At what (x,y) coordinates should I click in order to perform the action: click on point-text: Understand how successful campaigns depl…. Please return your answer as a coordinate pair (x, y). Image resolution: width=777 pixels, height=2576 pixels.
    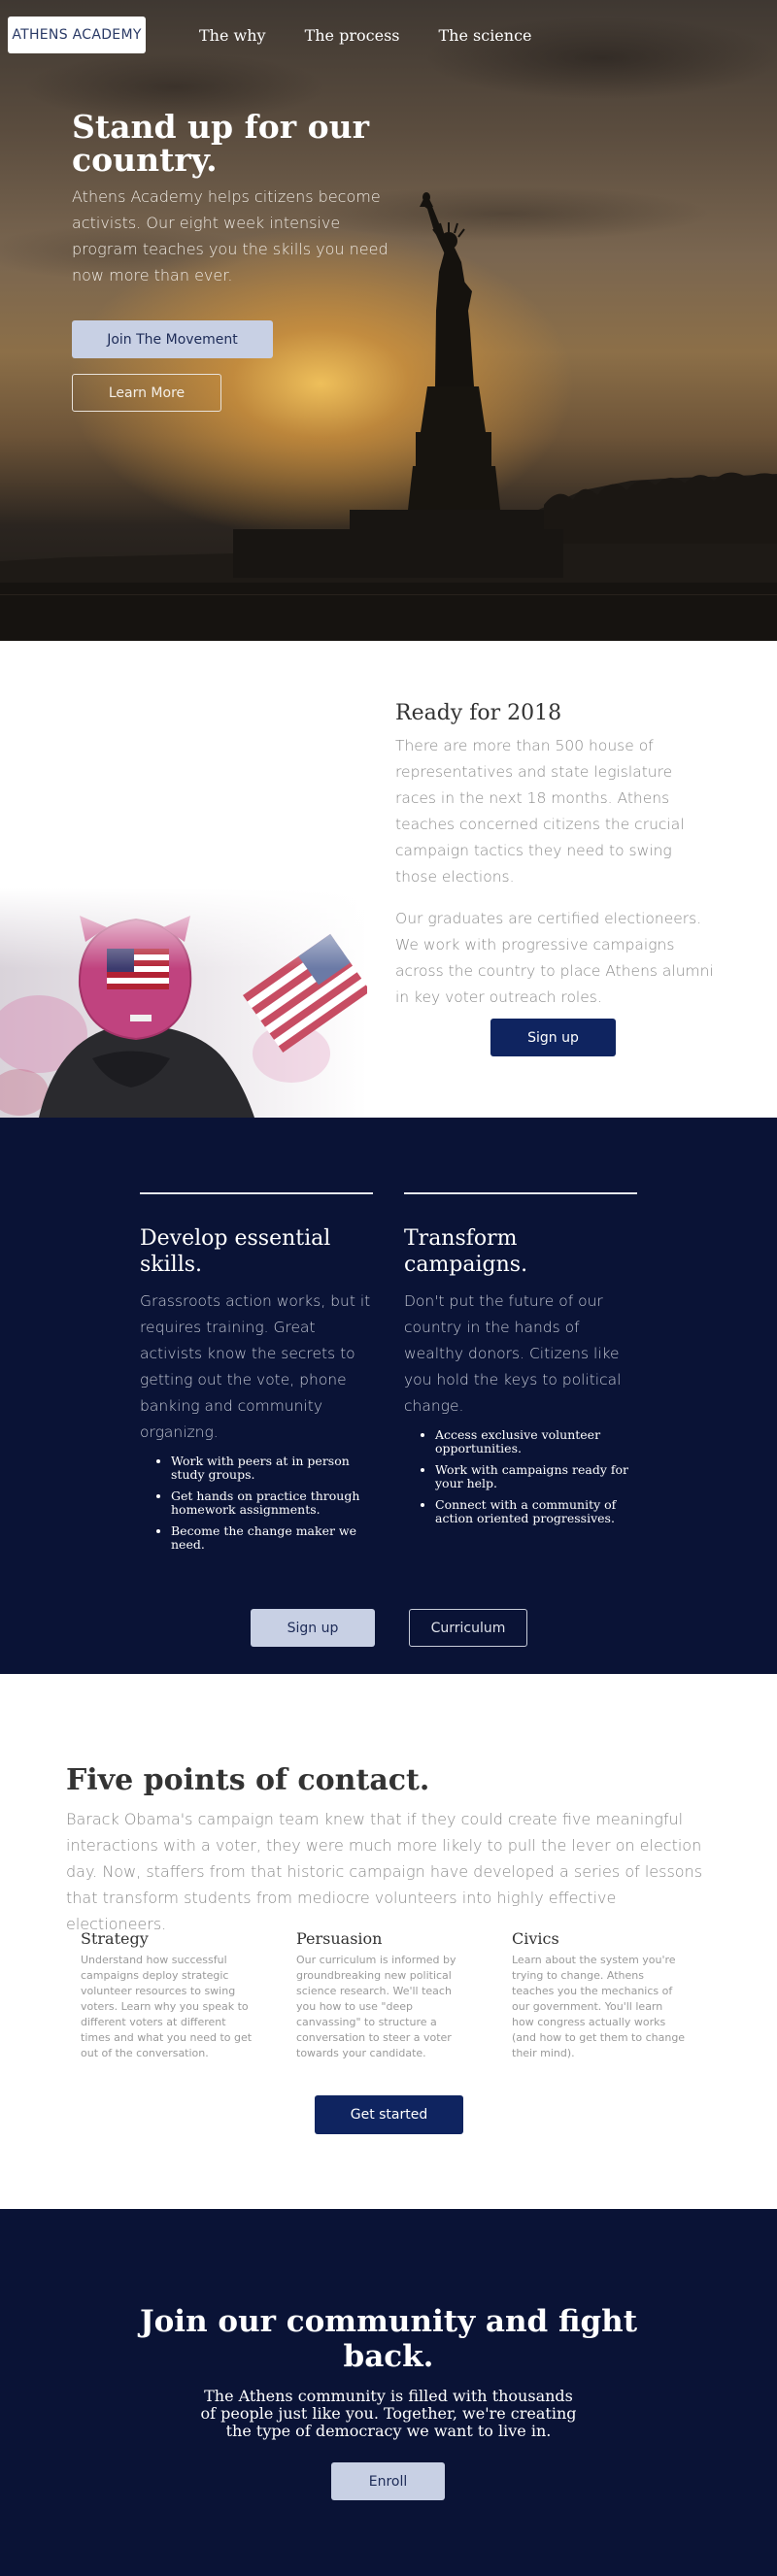
    Looking at the image, I should click on (167, 2006).